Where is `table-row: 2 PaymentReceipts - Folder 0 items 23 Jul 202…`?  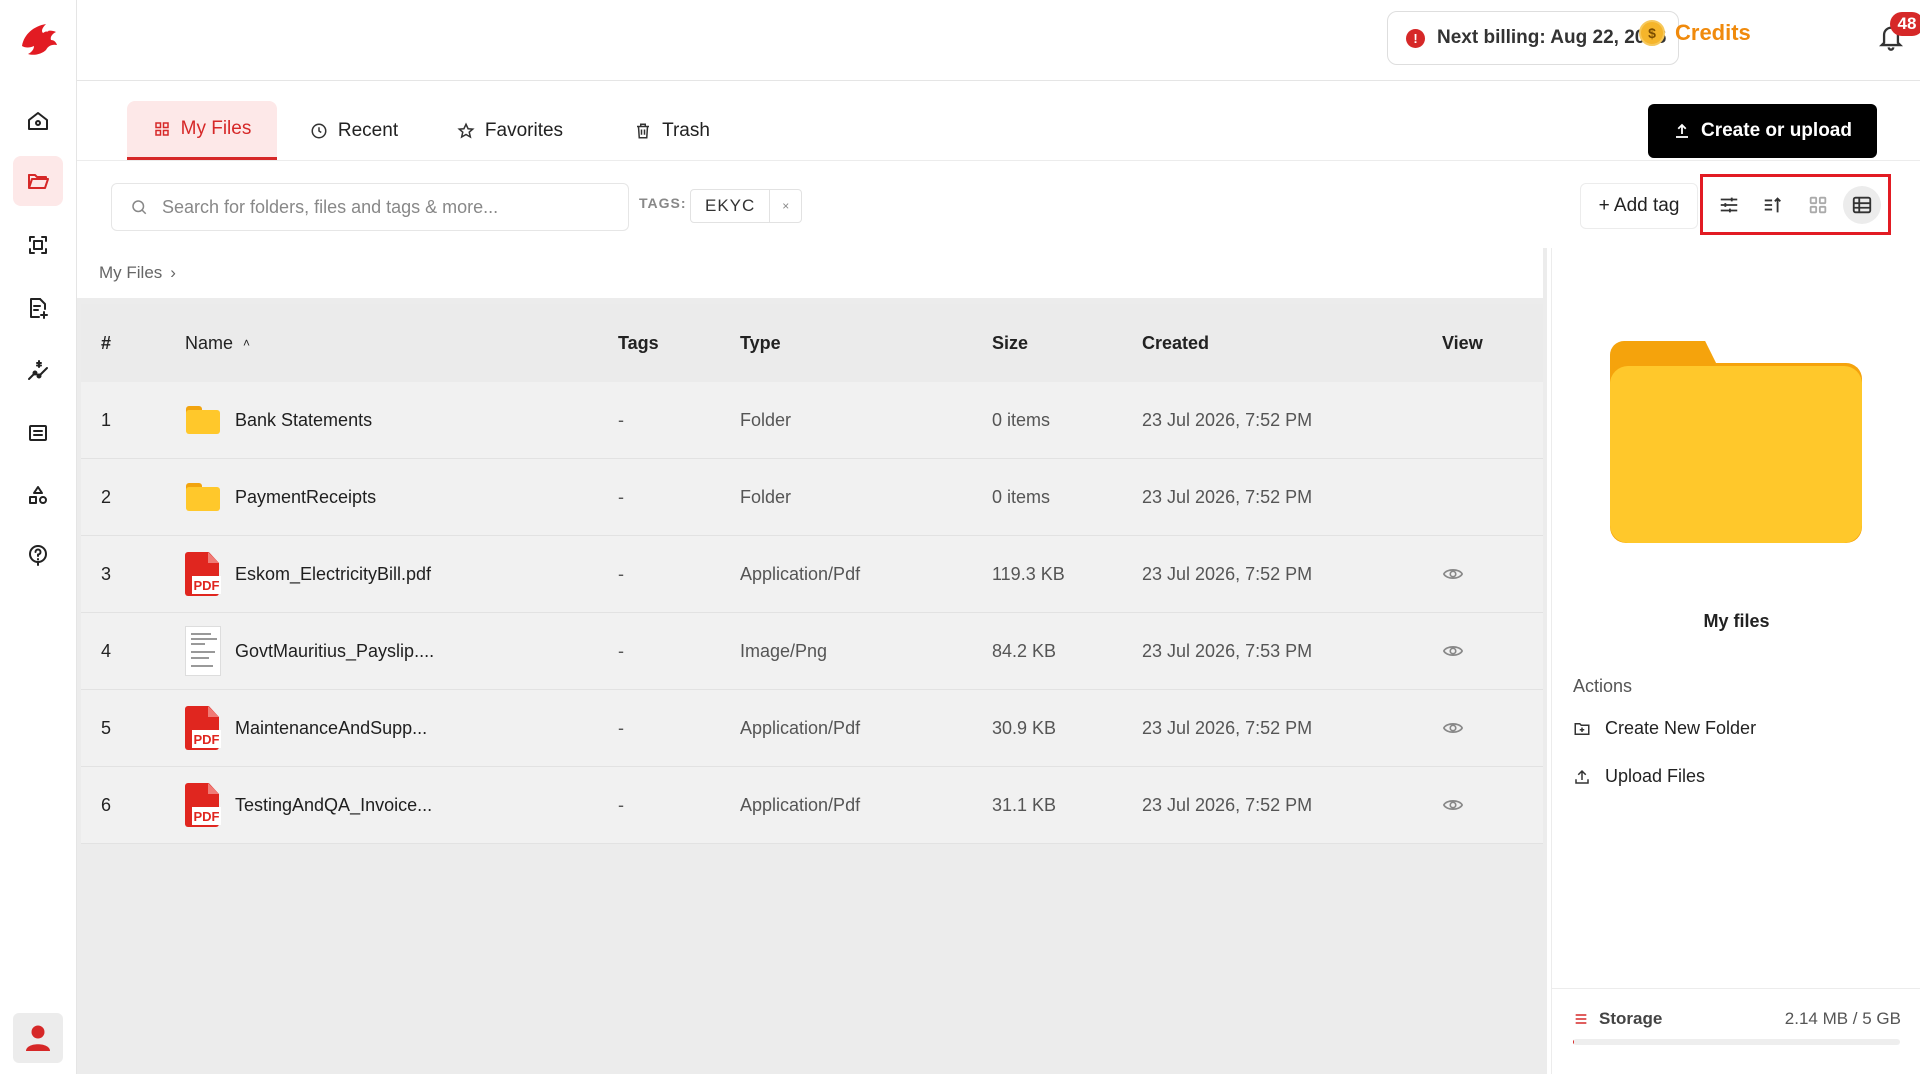 table-row: 2 PaymentReceipts - Folder 0 items 23 Jul 202… is located at coordinates (812, 497).